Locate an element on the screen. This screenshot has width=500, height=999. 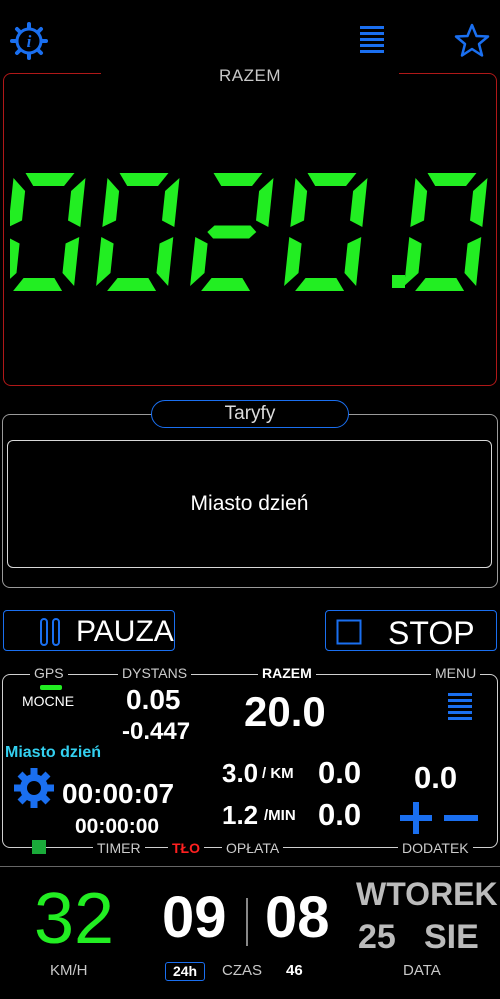
favorite-button is located at coordinates (472, 41).